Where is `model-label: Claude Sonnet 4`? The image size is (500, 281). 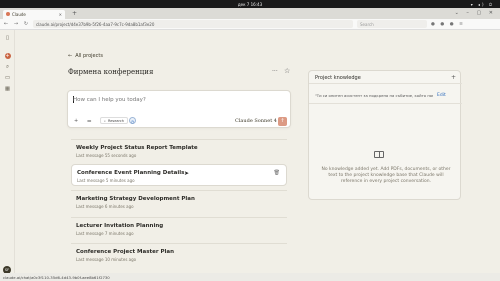
model-label: Claude Sonnet 4 is located at coordinates (256, 121).